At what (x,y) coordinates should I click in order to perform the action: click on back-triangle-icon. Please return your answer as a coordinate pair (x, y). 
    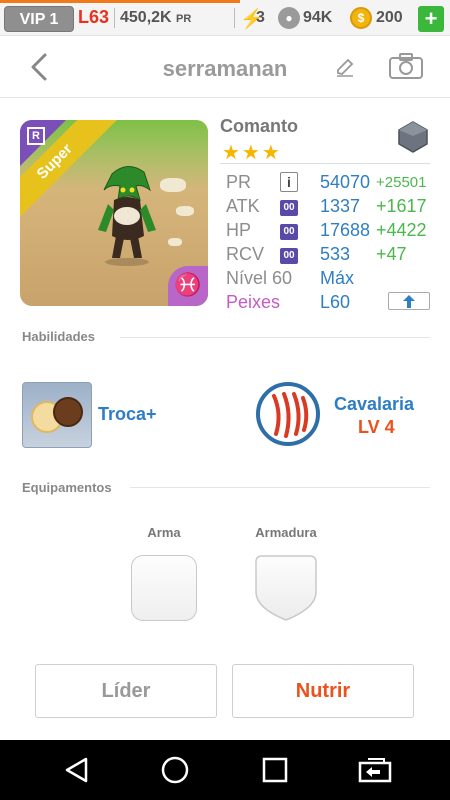
    Looking at the image, I should click on (77, 770).